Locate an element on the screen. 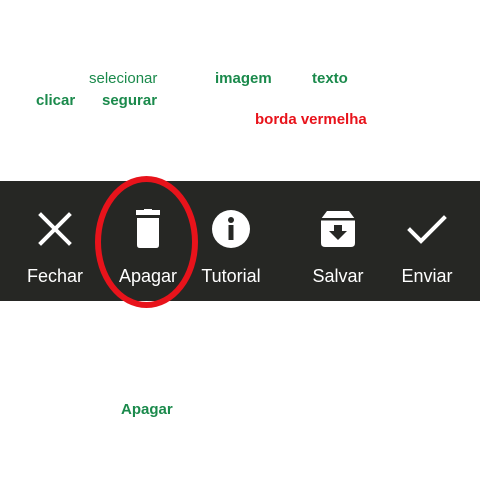  delete-button-label: Apagar is located at coordinates (148, 276).